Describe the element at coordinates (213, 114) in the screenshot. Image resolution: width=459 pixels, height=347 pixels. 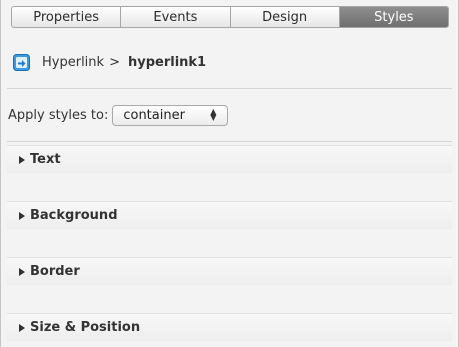
I see `select-arrows-icon: ▲ ▼` at that location.